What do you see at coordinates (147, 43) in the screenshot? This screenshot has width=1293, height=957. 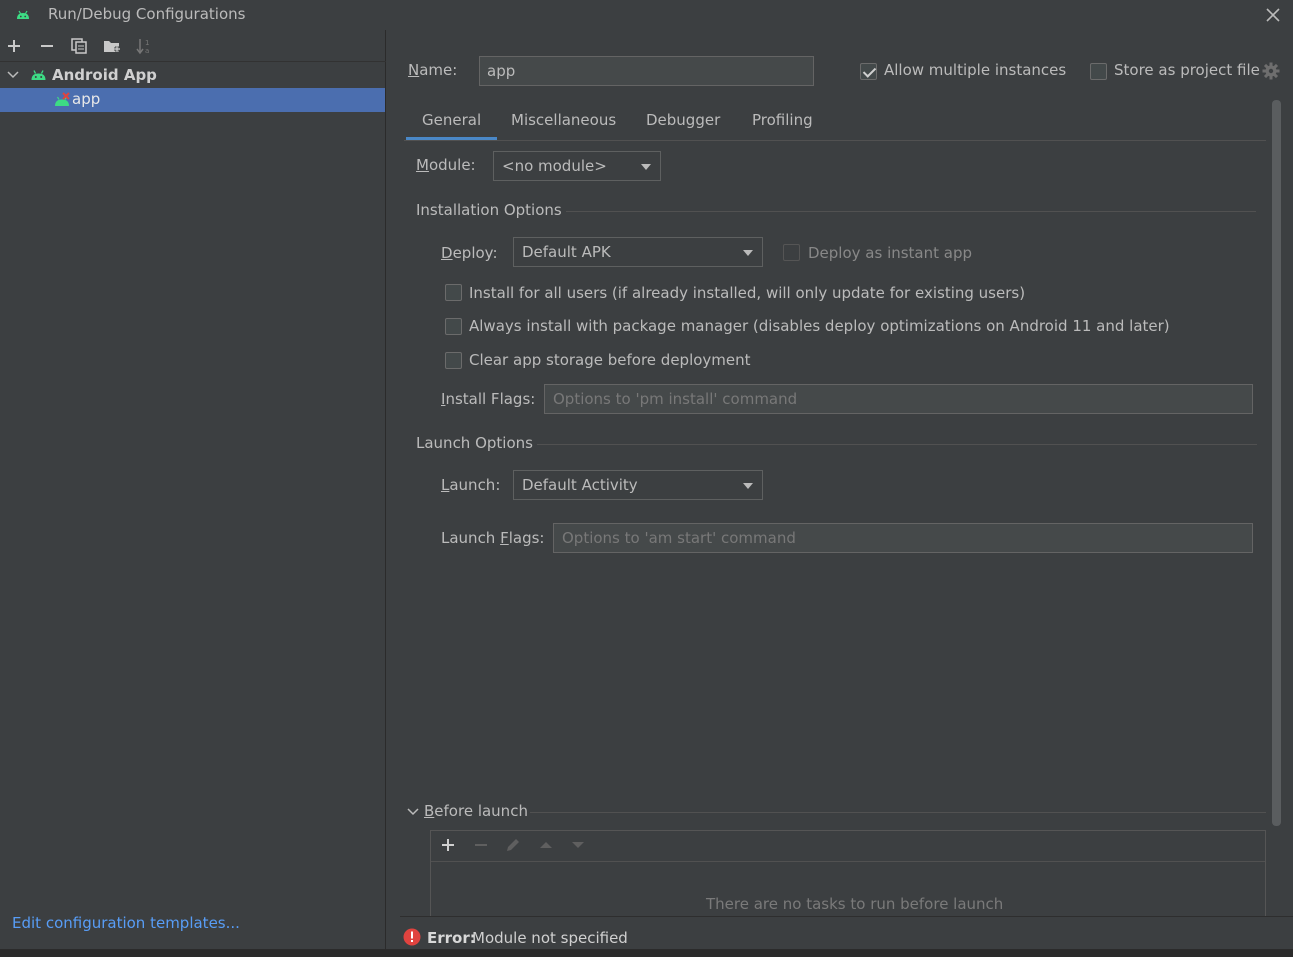 I see `svg-text: 1` at bounding box center [147, 43].